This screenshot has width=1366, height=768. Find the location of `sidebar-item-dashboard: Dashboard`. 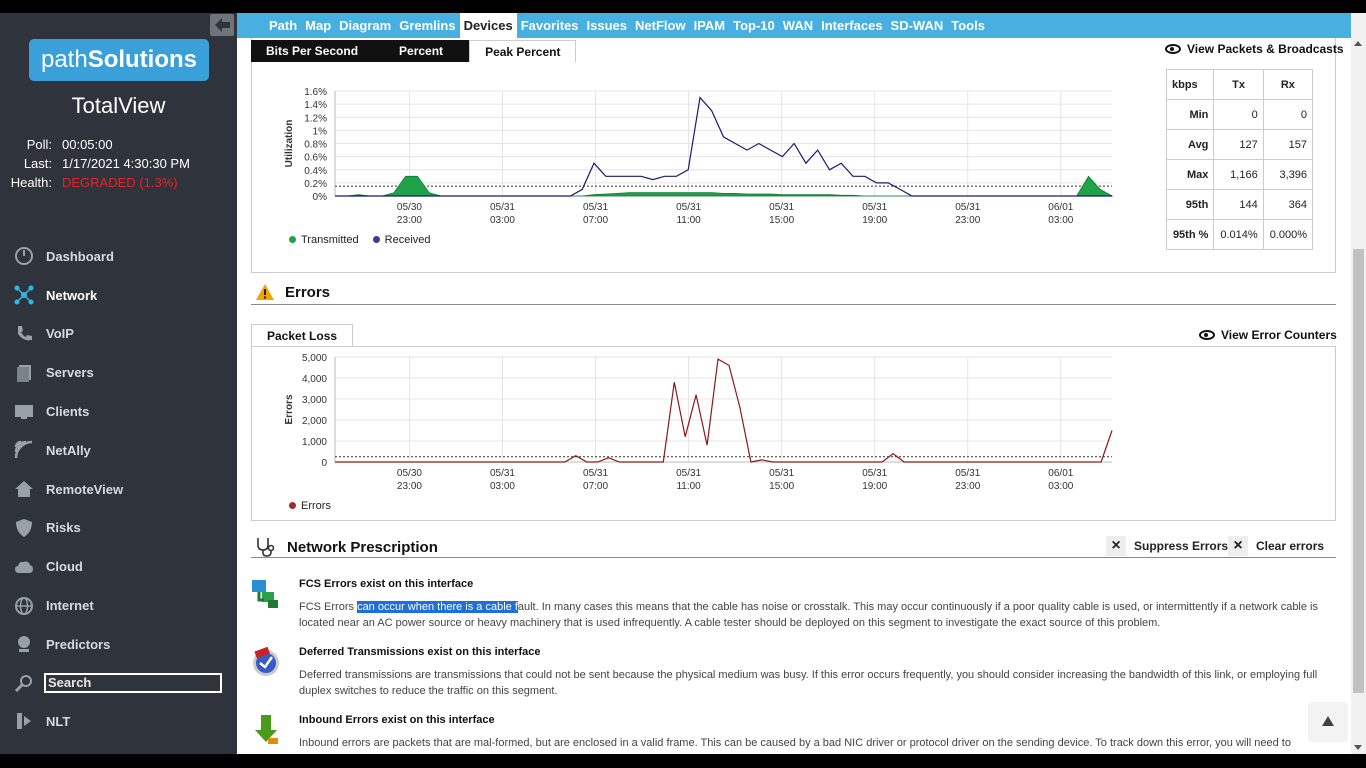

sidebar-item-dashboard: Dashboard is located at coordinates (118, 256).